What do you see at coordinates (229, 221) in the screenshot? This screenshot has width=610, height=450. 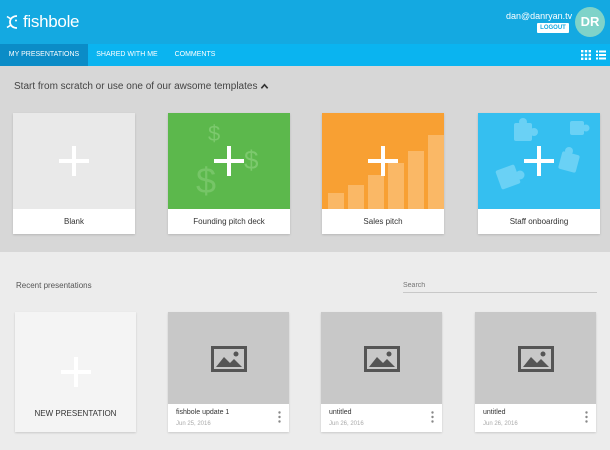 I see `template-label: Founding pitch deck` at bounding box center [229, 221].